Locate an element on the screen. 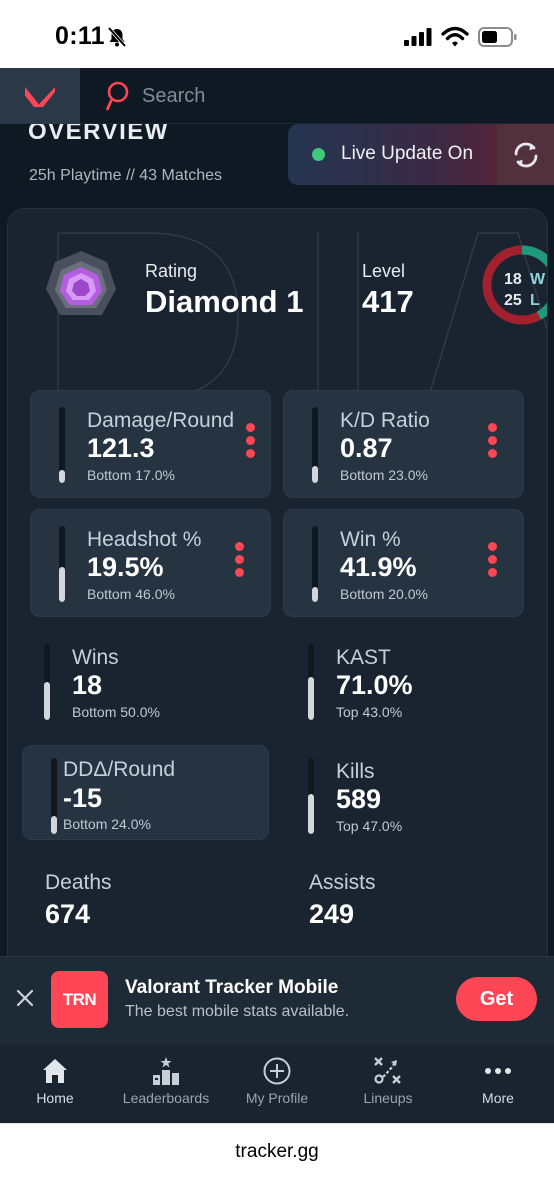 This screenshot has width=554, height=1200. overview-summary: 25h Playtime // 43 Matches is located at coordinates (125, 175).